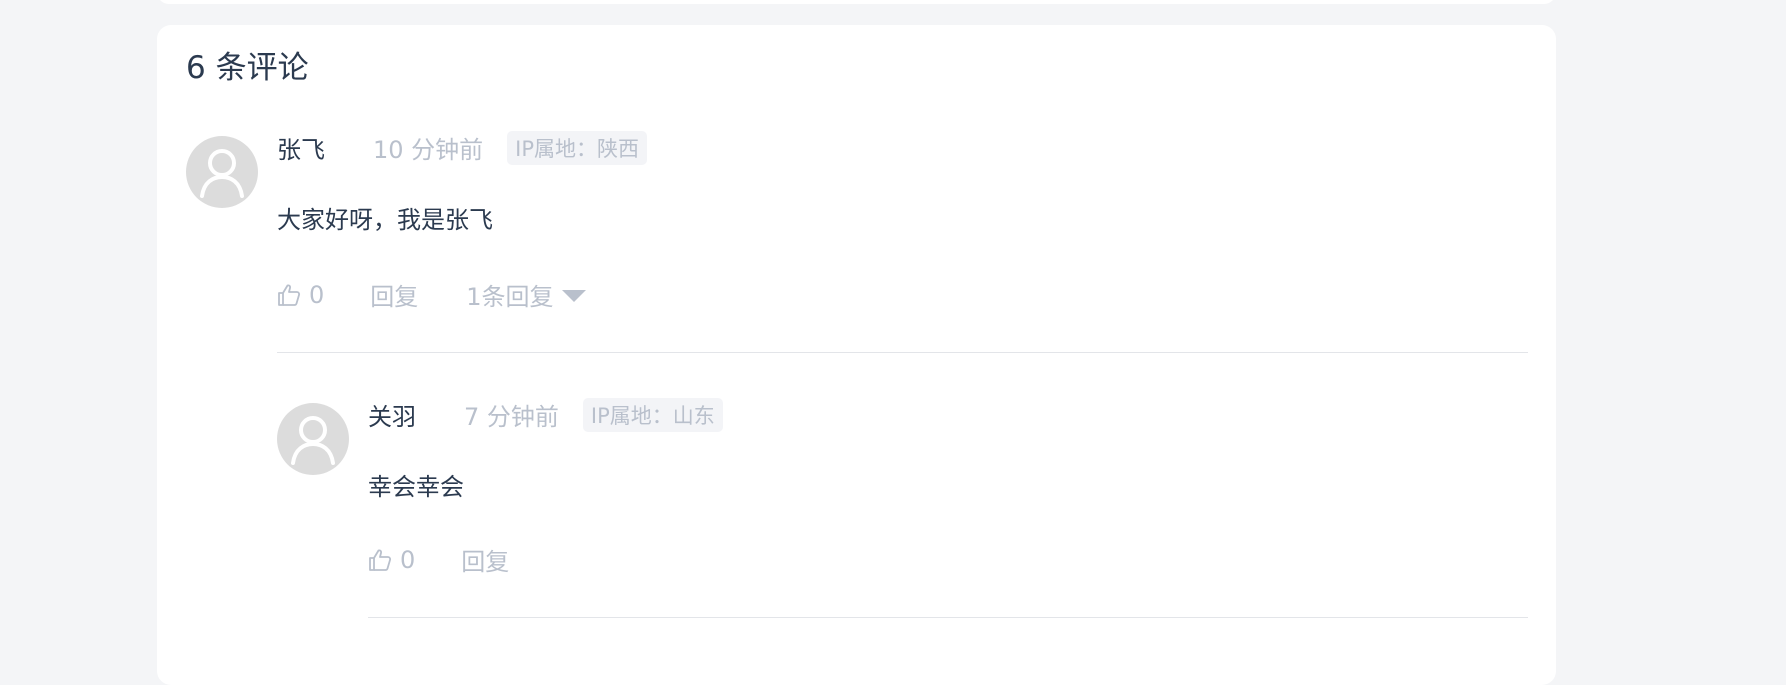 The image size is (1786, 685). I want to click on comment-actions: 0 回复 1条回复, so click(431, 294).